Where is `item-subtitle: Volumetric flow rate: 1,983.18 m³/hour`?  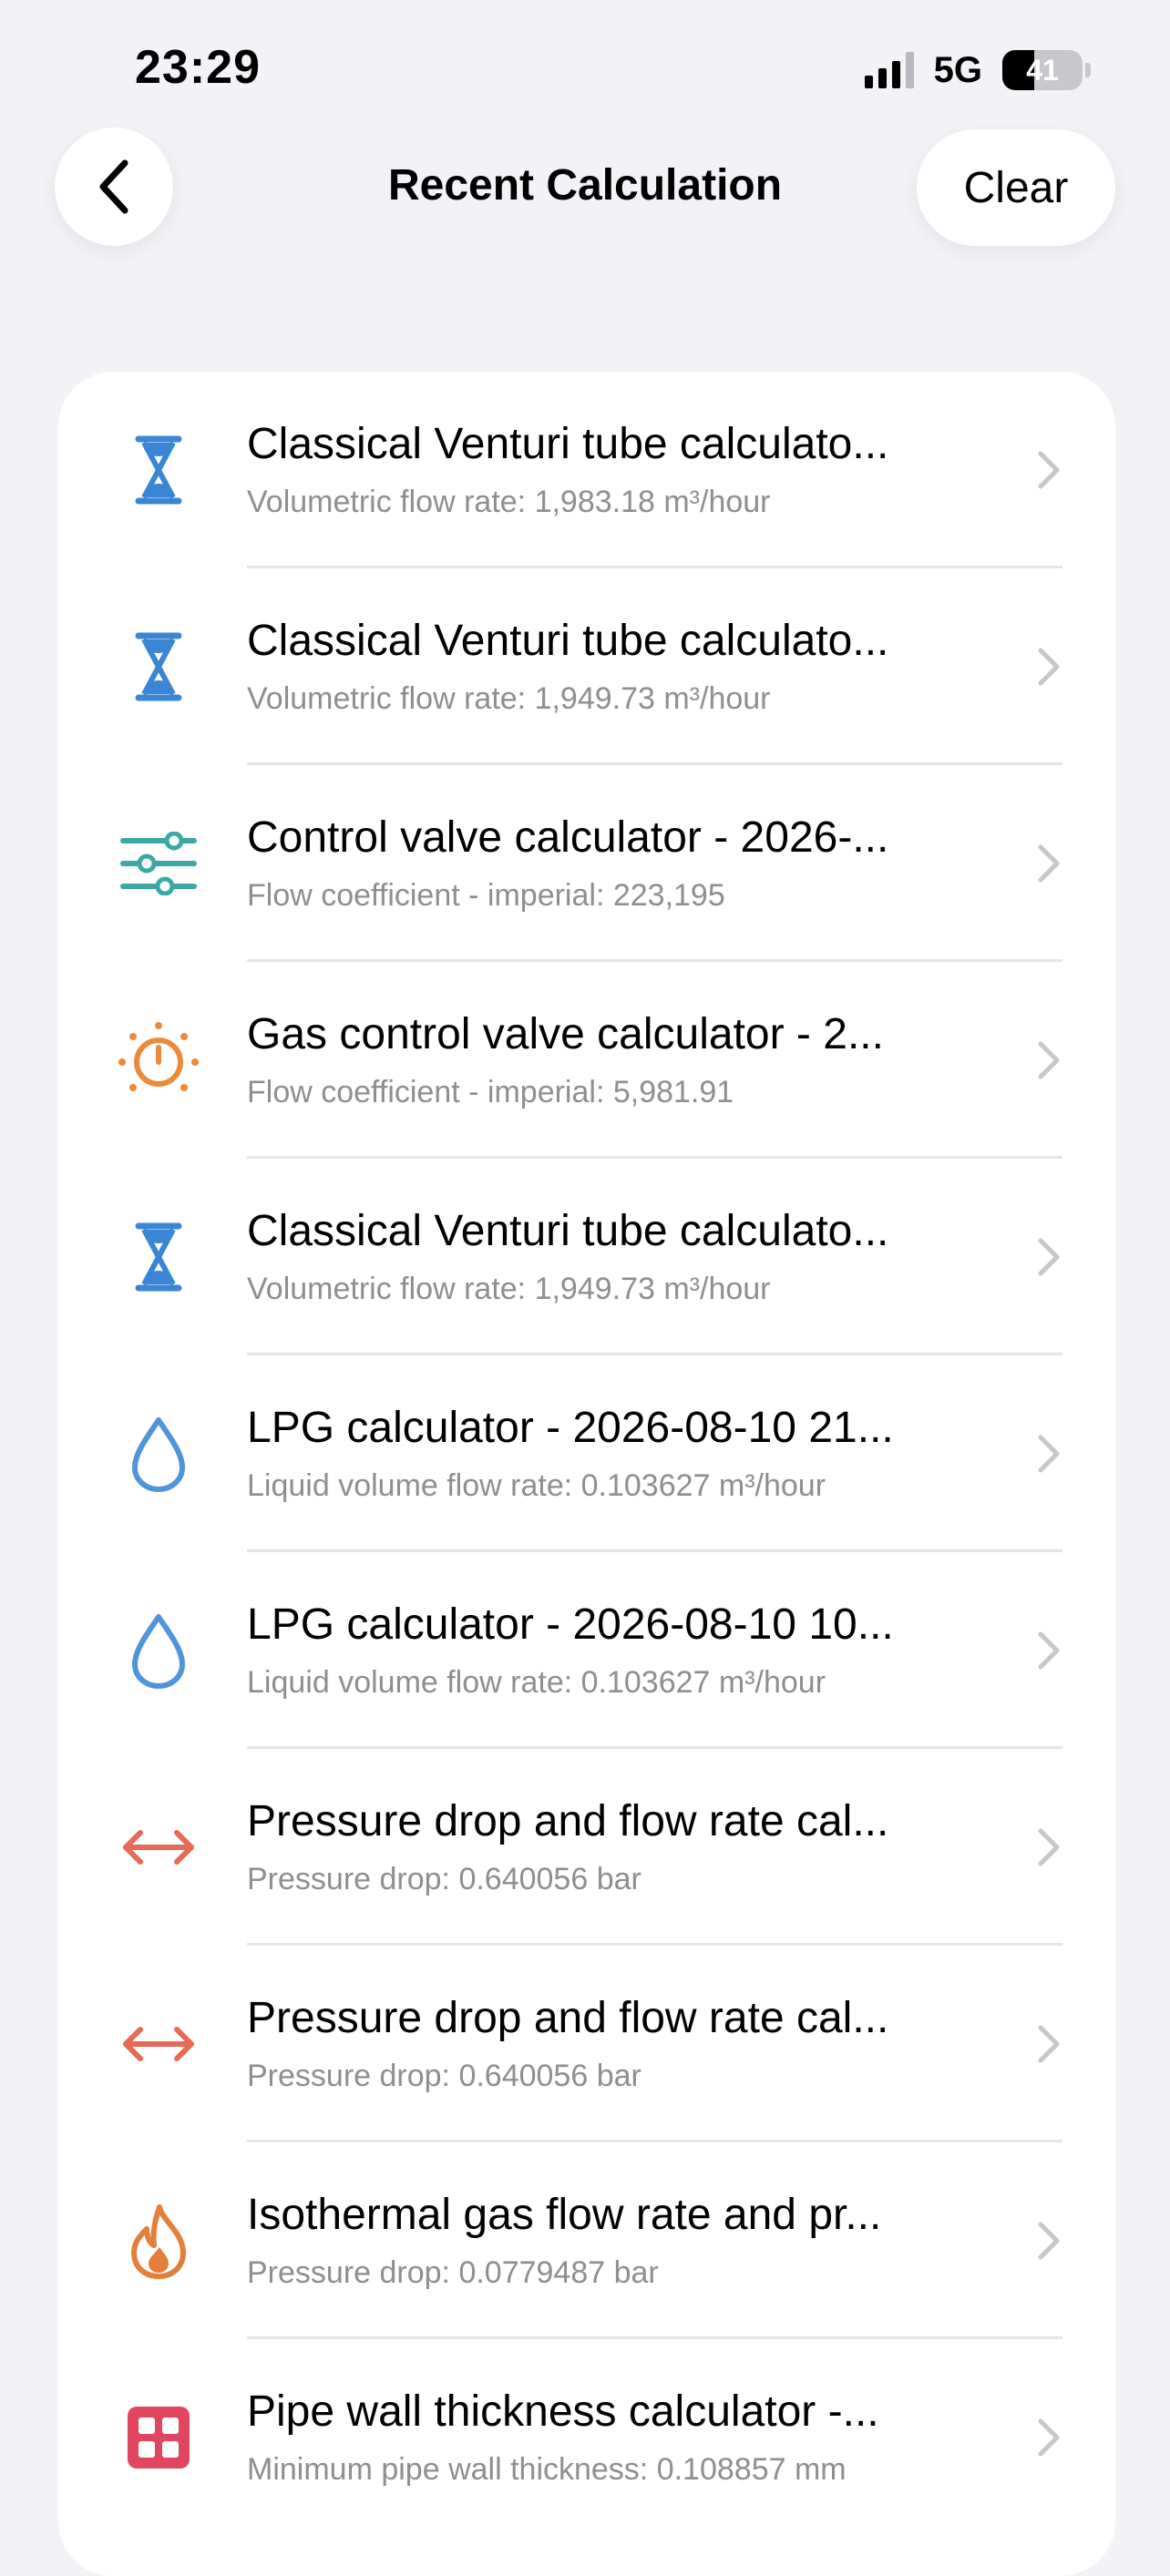 item-subtitle: Volumetric flow rate: 1,983.18 m³/hour is located at coordinates (509, 502).